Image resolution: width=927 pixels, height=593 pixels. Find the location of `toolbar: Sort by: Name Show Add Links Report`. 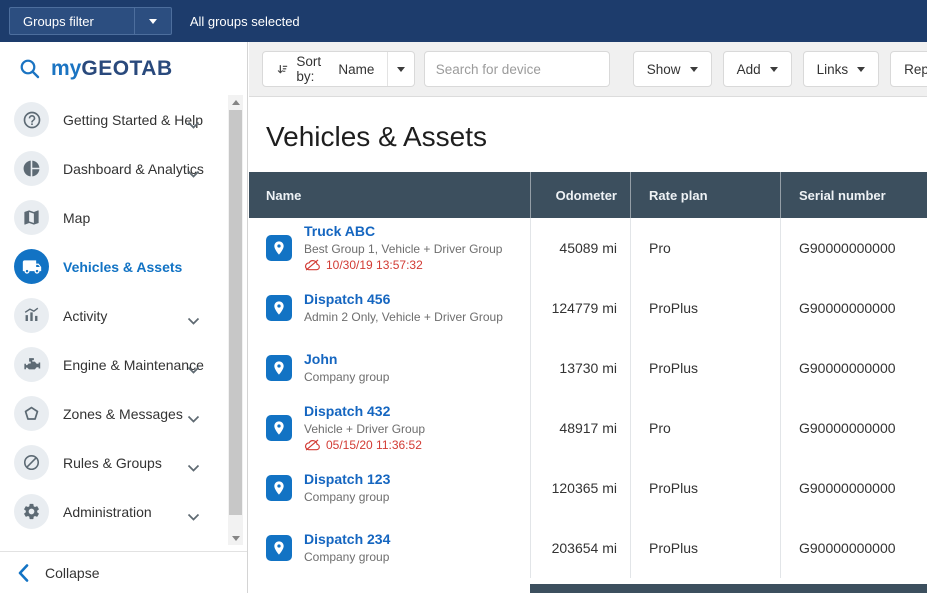

toolbar: Sort by: Name Show Add Links Report is located at coordinates (588, 69).